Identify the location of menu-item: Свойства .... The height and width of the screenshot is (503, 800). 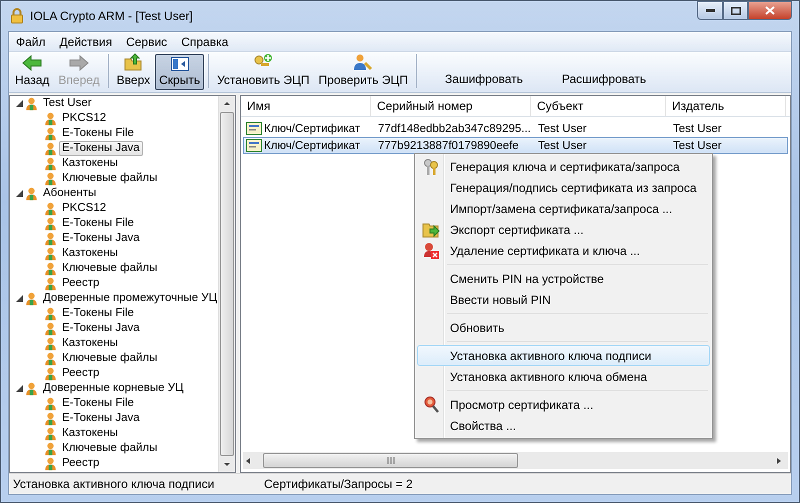
(563, 425).